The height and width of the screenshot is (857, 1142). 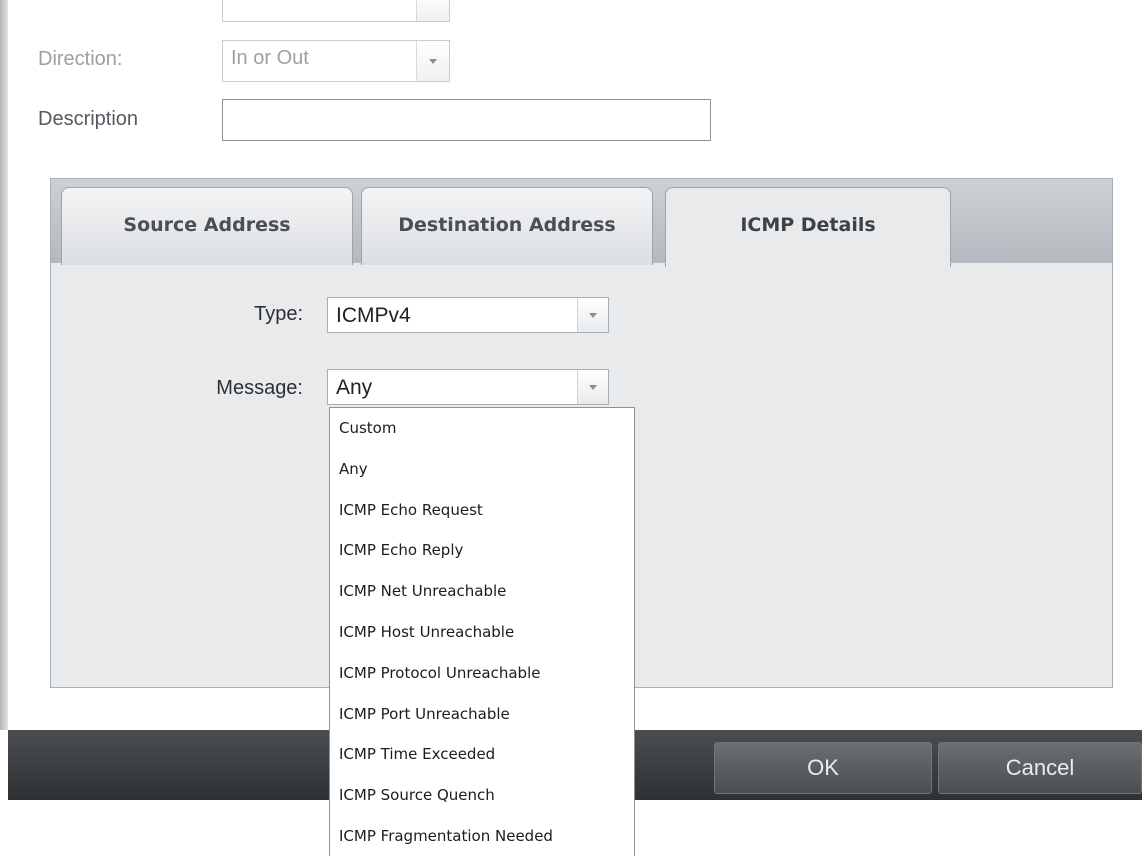 What do you see at coordinates (432, 10) in the screenshot?
I see `top-partial-field-arrow` at bounding box center [432, 10].